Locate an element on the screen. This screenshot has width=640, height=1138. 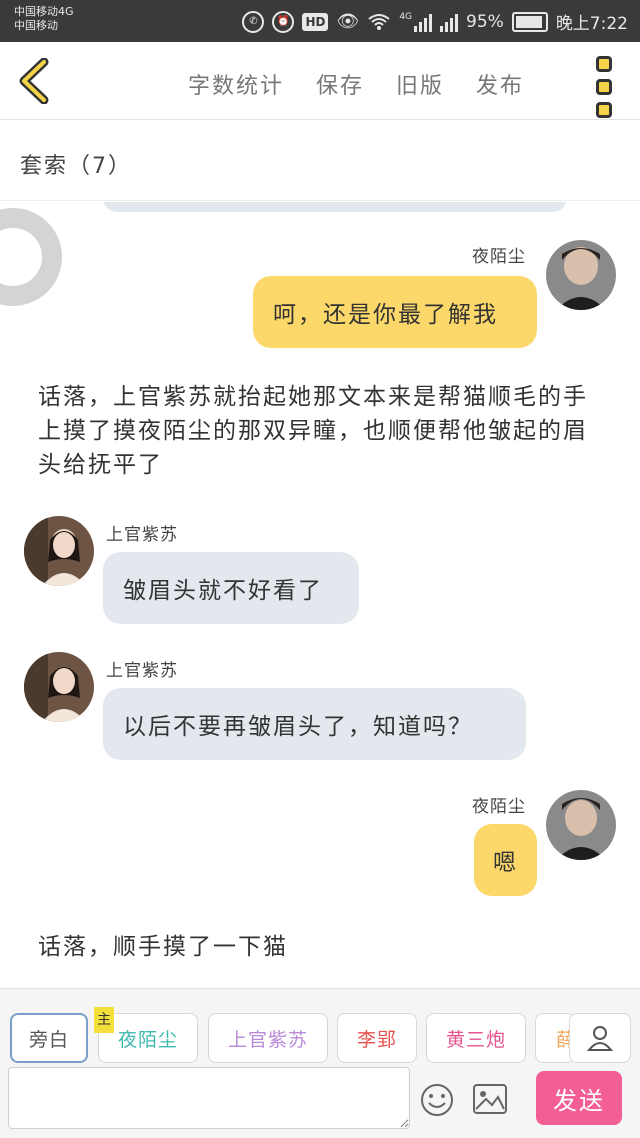
back-button is located at coordinates (36, 81).